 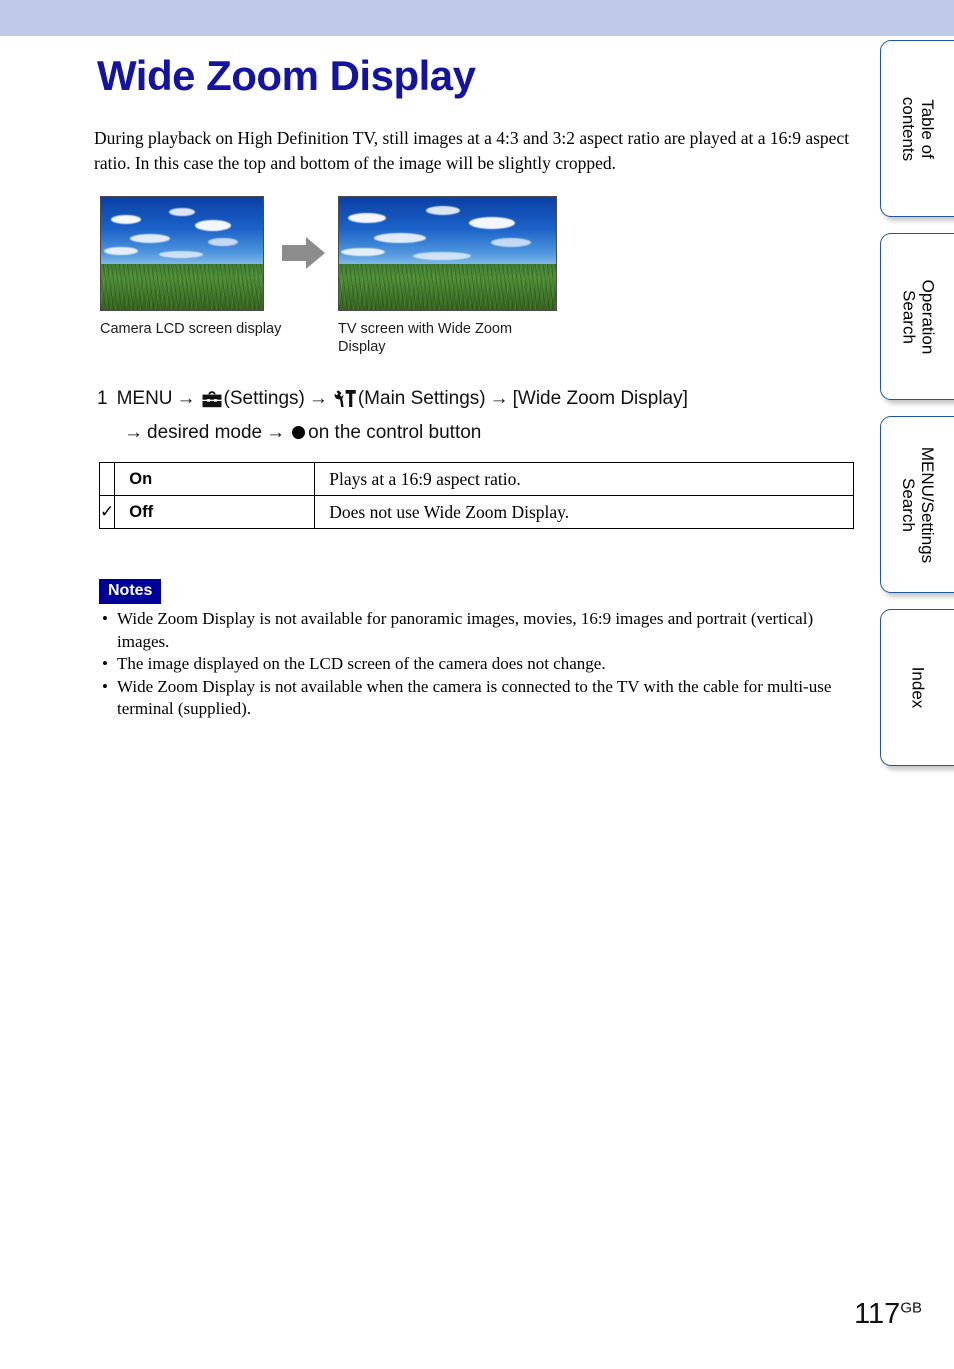 I want to click on control-button-label: on the control button, so click(x=395, y=432).